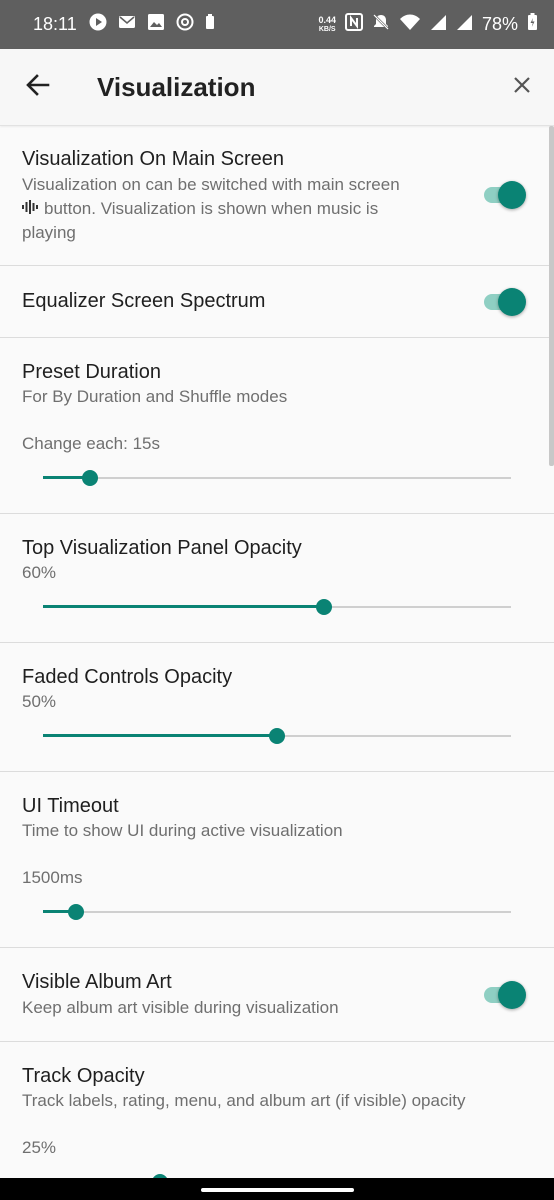  What do you see at coordinates (30, 209) in the screenshot?
I see `waveform-icon` at bounding box center [30, 209].